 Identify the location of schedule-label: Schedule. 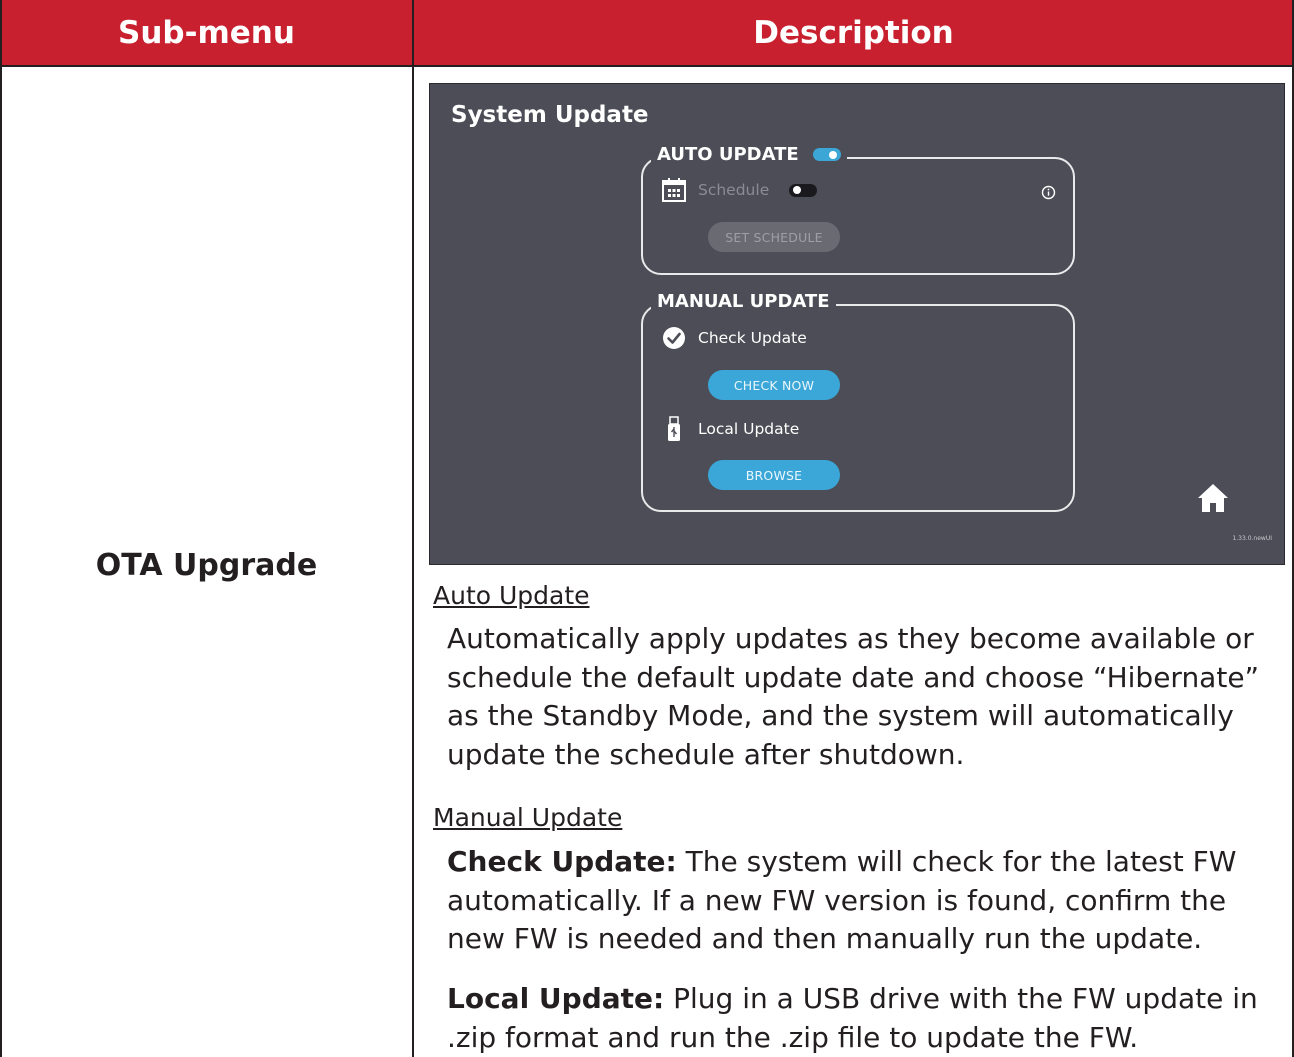
(734, 190).